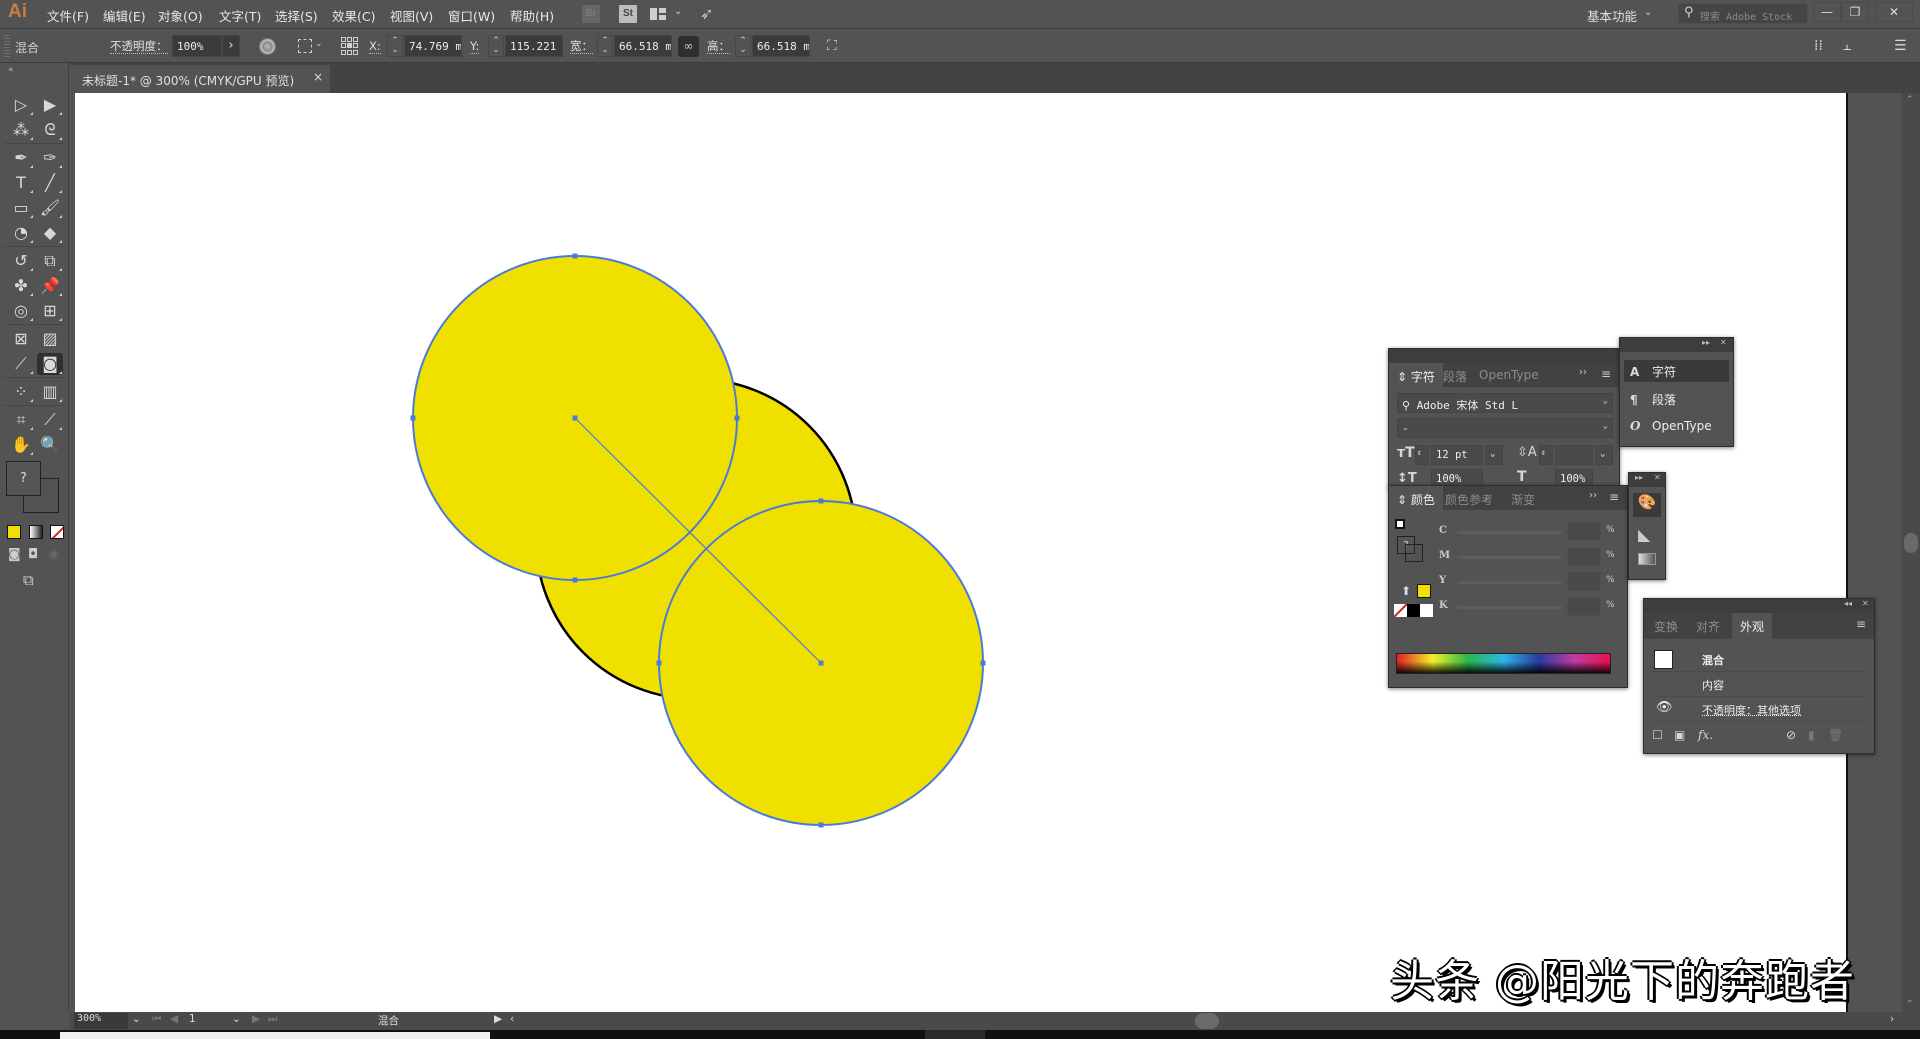 Image resolution: width=1920 pixels, height=1039 pixels. Describe the element at coordinates (14, 554) in the screenshot. I see `draw-normal-icon: ◙` at that location.